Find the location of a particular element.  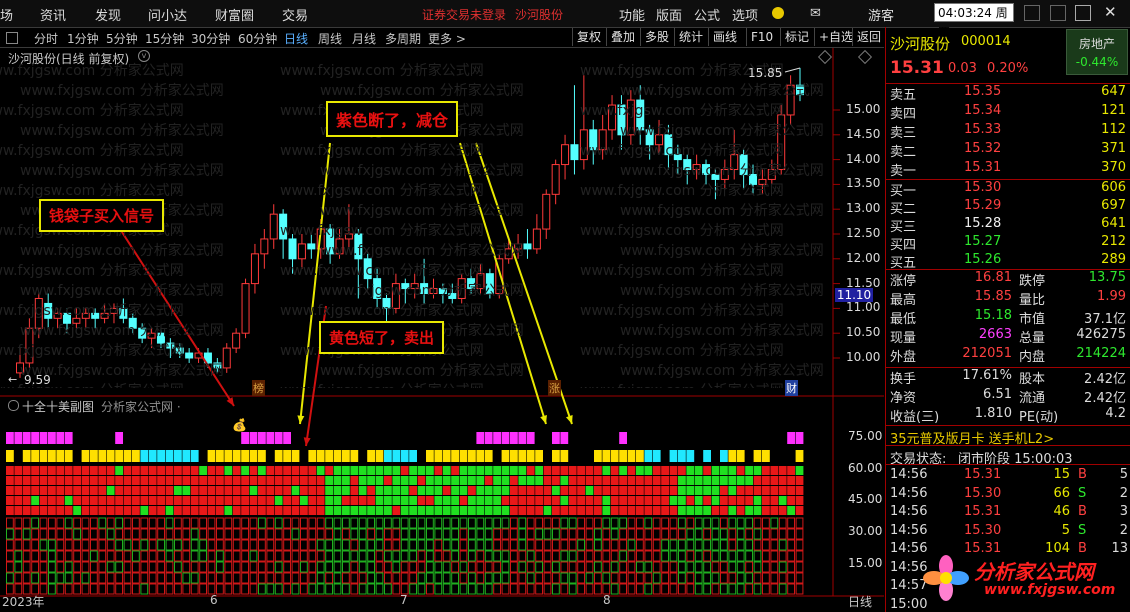

stock-link: 沙河股份 is located at coordinates (539, 14).